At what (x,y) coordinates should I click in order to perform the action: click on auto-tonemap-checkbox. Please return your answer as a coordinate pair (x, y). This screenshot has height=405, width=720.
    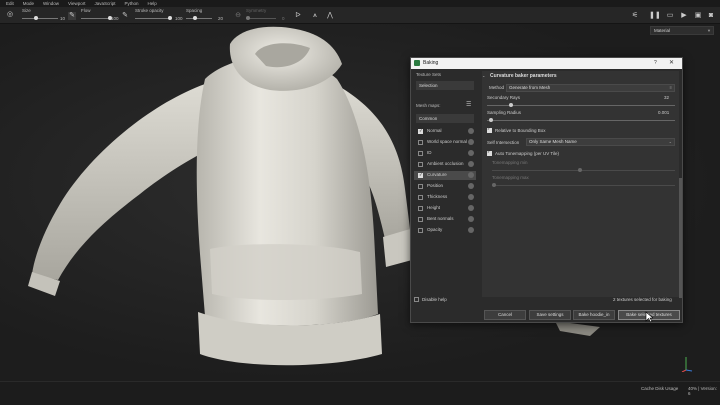
    Looking at the image, I should click on (489, 152).